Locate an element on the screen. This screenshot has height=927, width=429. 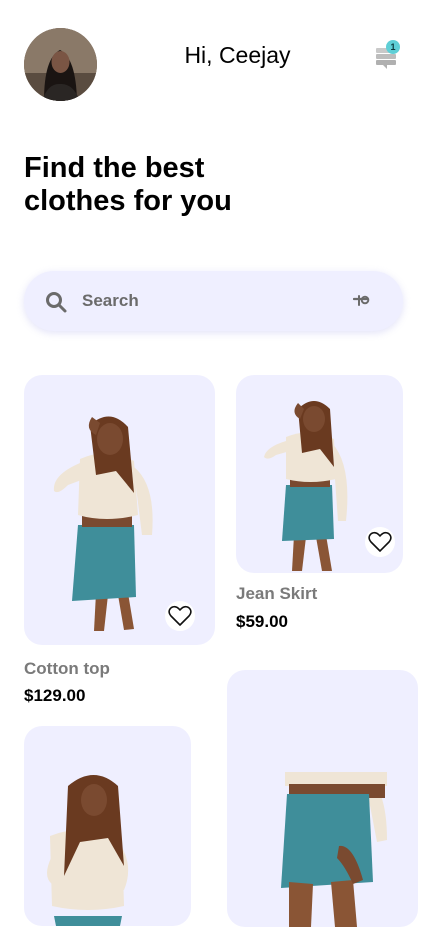
avatar-image is located at coordinates (60, 64).